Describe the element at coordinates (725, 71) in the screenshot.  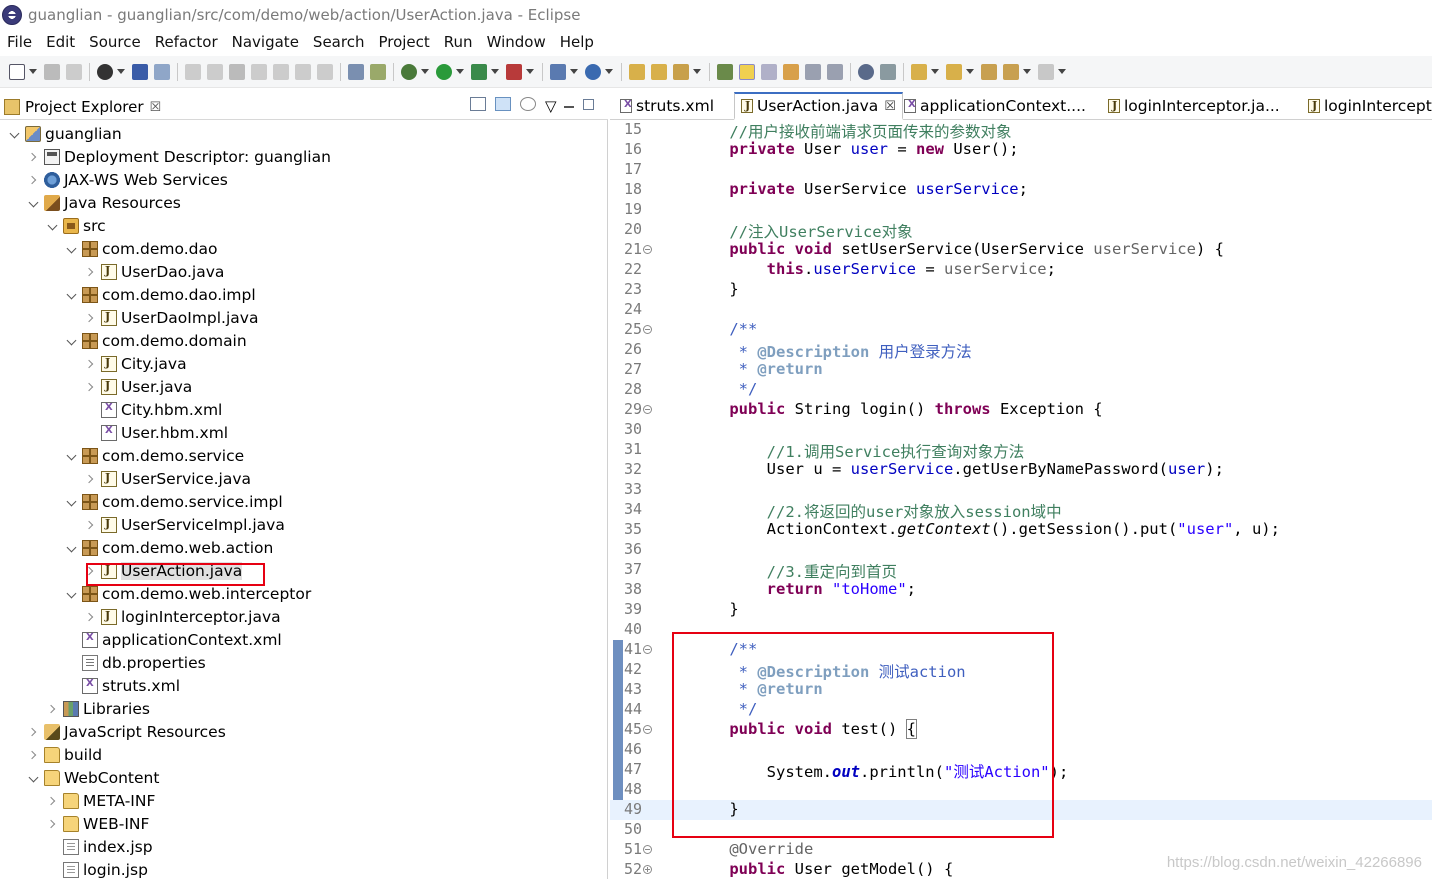
I see `toggle-breadcrumb-icon` at that location.